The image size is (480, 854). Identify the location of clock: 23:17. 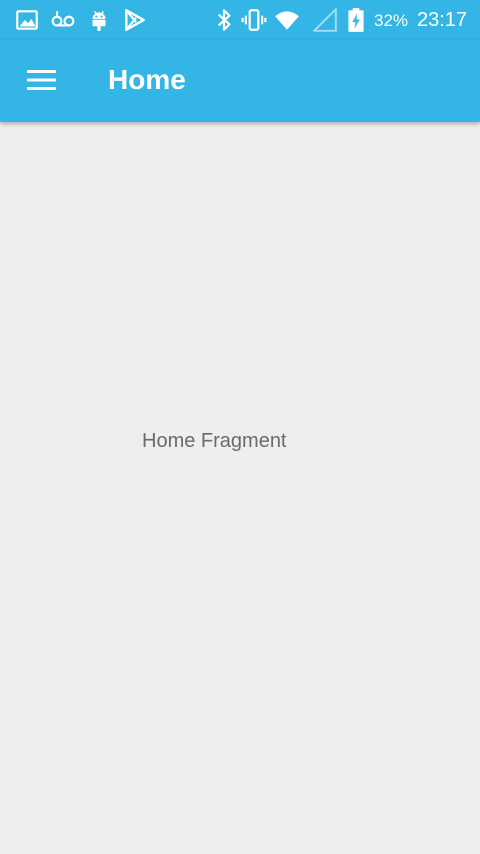
(442, 20).